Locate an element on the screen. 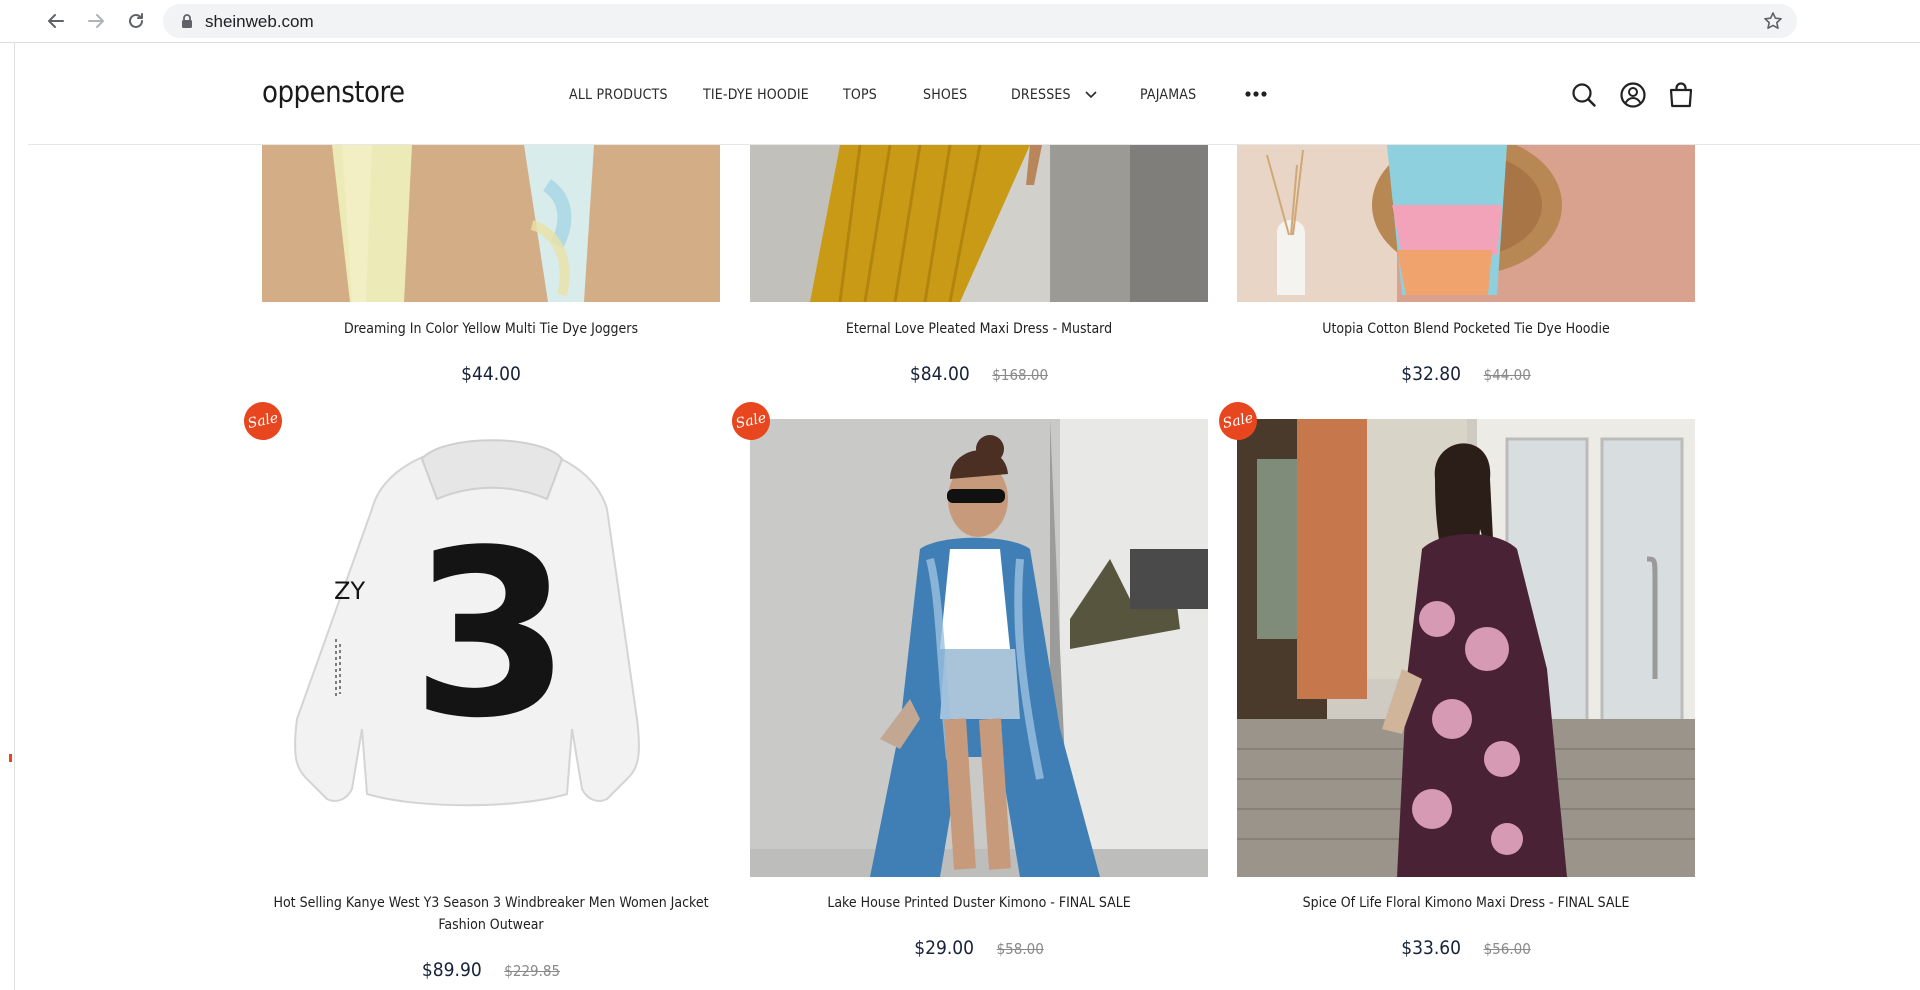  product-prices: $29.00 $58.00 is located at coordinates (979, 948).